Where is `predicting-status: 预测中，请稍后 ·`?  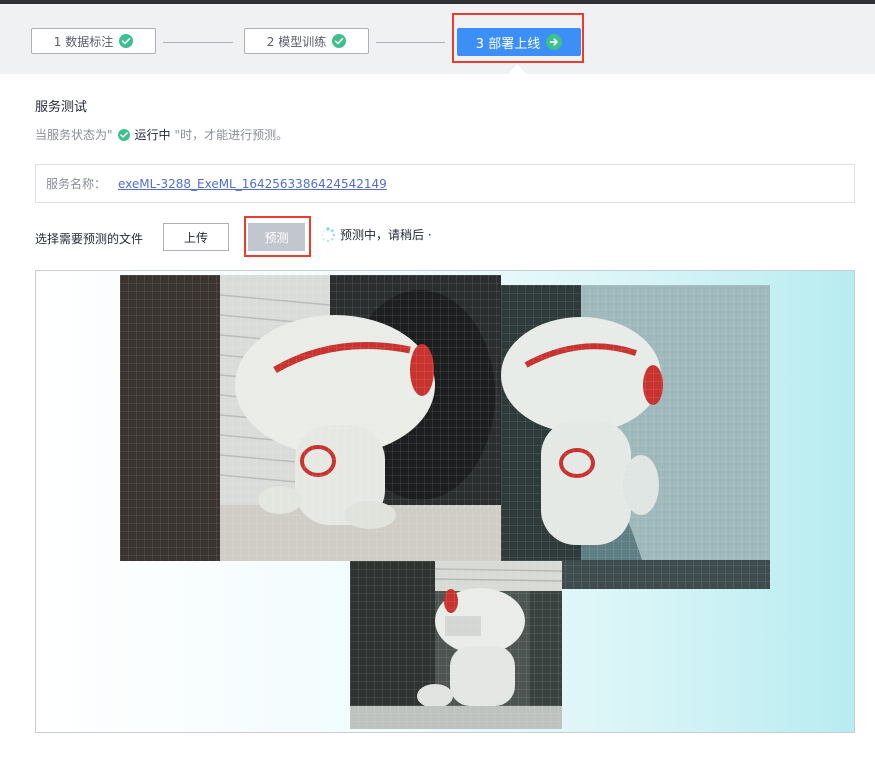 predicting-status: 预测中，请稍后 · is located at coordinates (376, 234).